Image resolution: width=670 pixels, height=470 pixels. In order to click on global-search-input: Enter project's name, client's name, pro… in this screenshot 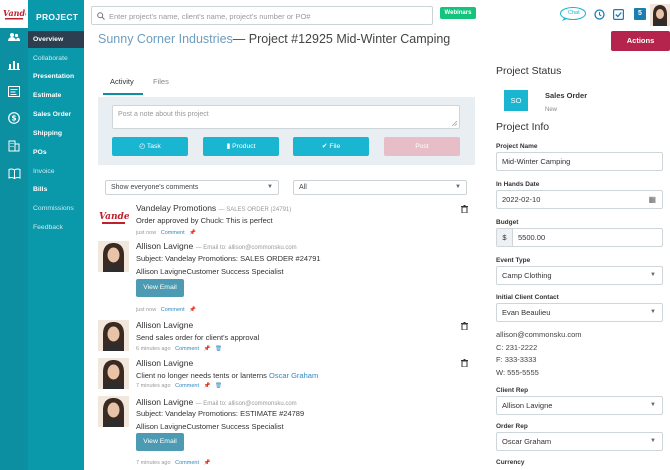, I will do `click(262, 15)`.